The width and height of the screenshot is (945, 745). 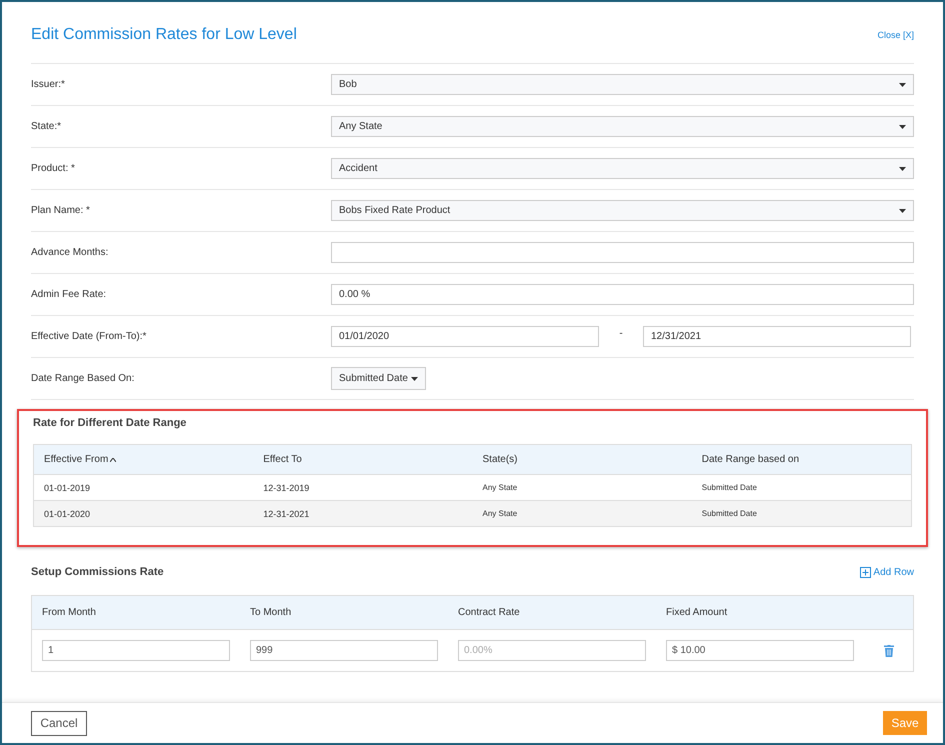 What do you see at coordinates (69, 612) in the screenshot?
I see `column-header: From Month` at bounding box center [69, 612].